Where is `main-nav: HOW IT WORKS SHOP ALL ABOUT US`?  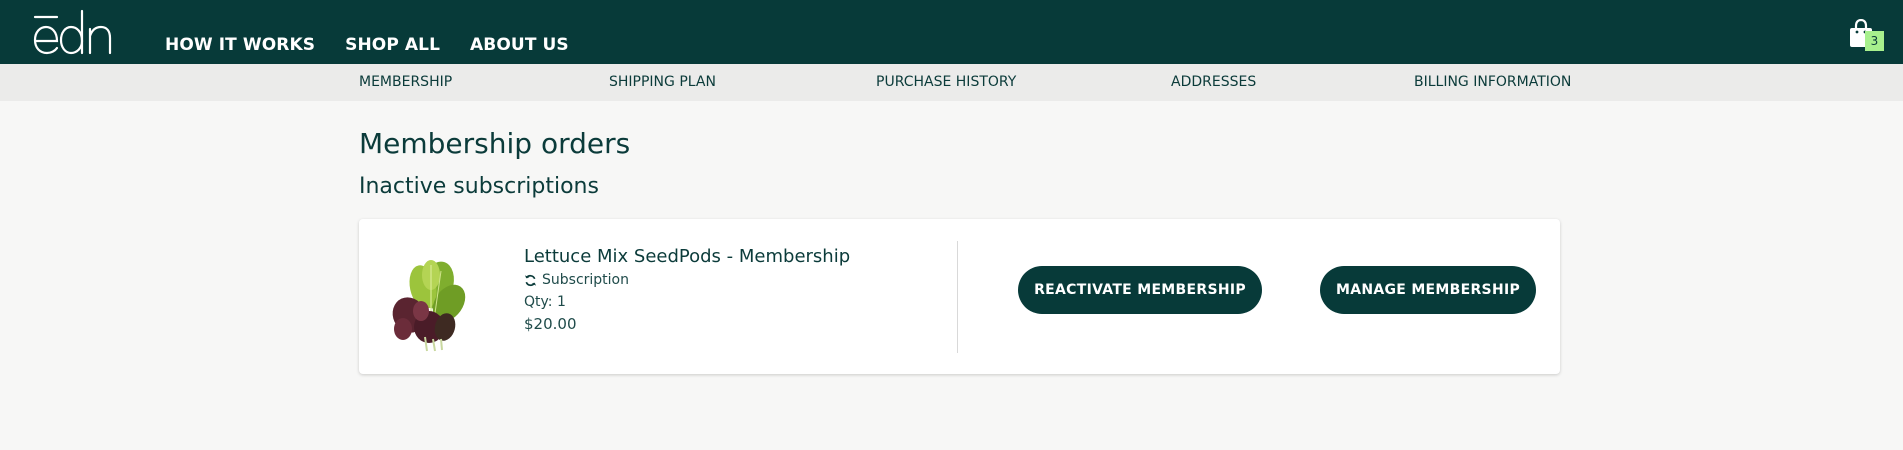 main-nav: HOW IT WORKS SHOP ALL ABOUT US is located at coordinates (367, 45).